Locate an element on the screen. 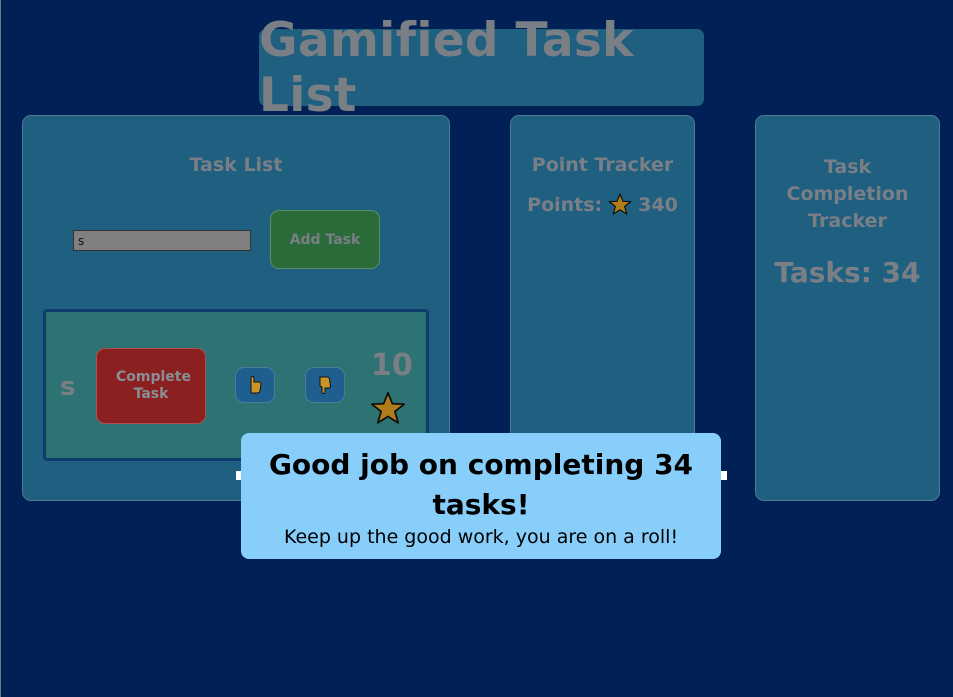 This screenshot has height=697, width=953. thumbs-down-button is located at coordinates (325, 385).